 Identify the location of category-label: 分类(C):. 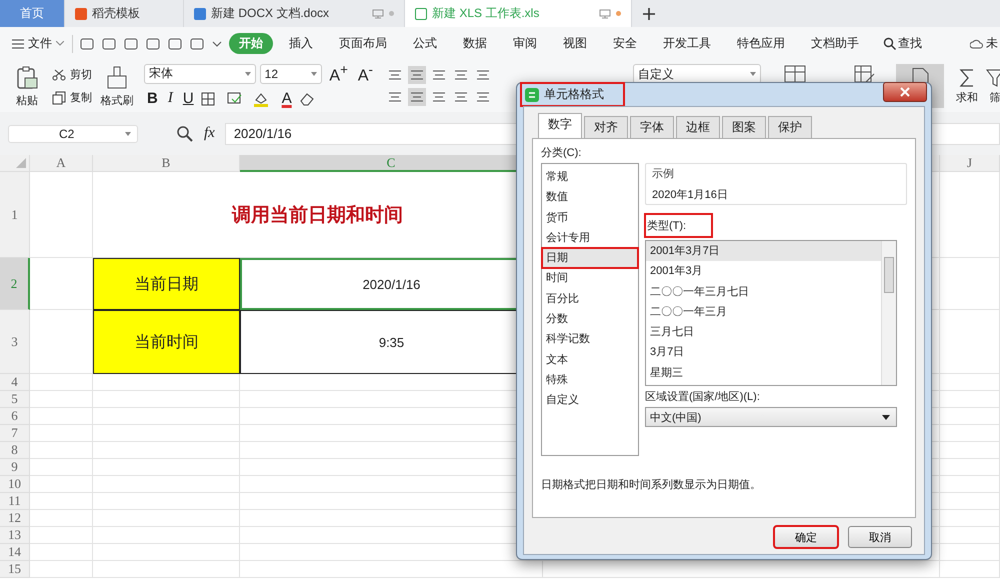
(561, 153).